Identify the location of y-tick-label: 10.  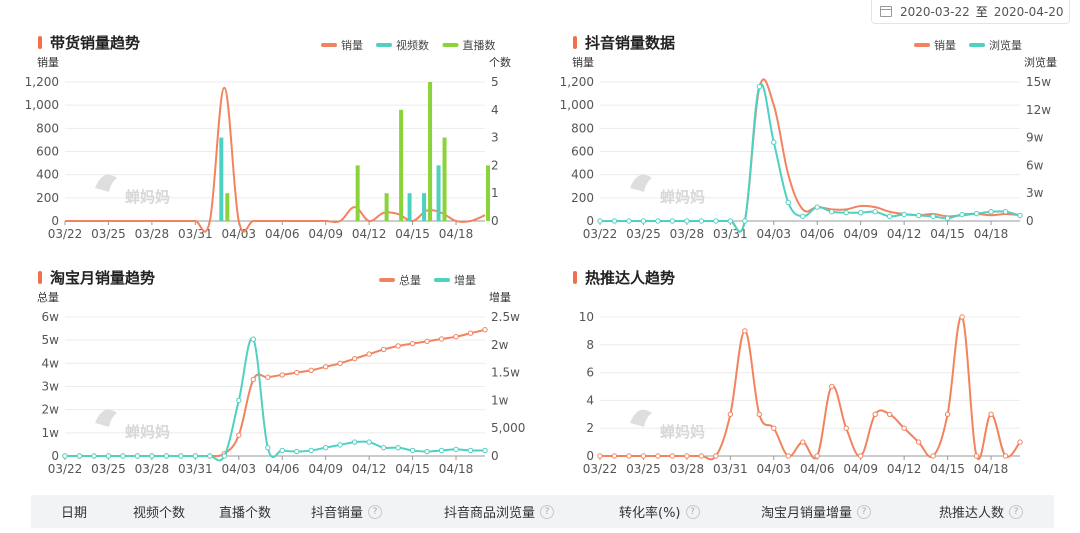
(586, 317).